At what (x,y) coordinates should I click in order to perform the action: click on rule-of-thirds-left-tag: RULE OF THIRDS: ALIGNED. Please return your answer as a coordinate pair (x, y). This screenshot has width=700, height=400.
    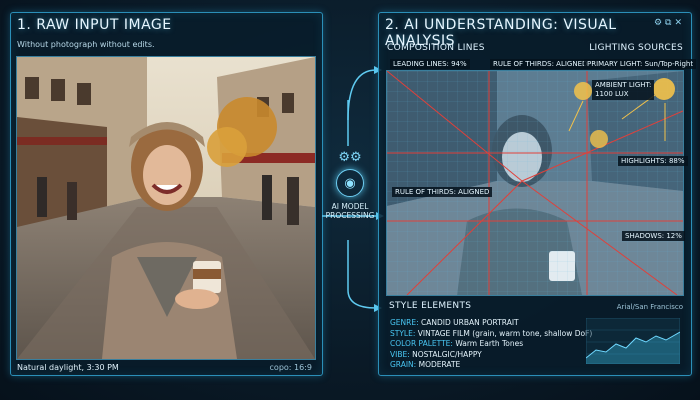
    Looking at the image, I should click on (442, 192).